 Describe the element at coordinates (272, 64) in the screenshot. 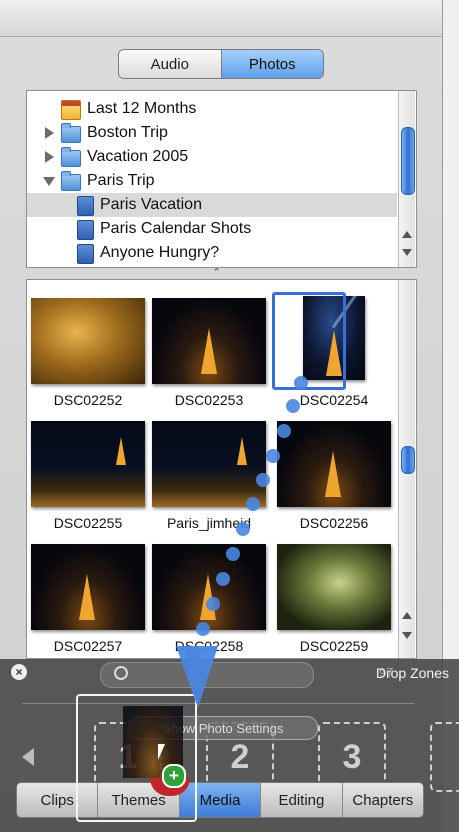

I see `photos-tab-button: Photos` at that location.